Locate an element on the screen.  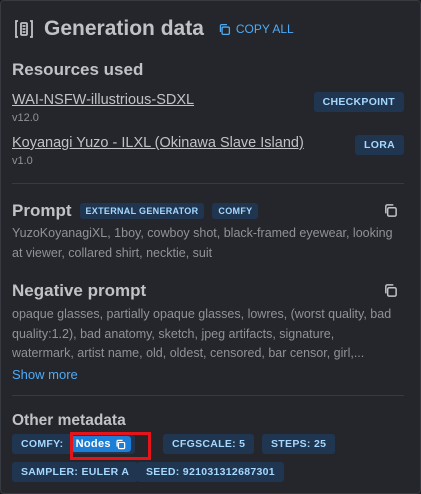
copy-icon is located at coordinates (224, 29).